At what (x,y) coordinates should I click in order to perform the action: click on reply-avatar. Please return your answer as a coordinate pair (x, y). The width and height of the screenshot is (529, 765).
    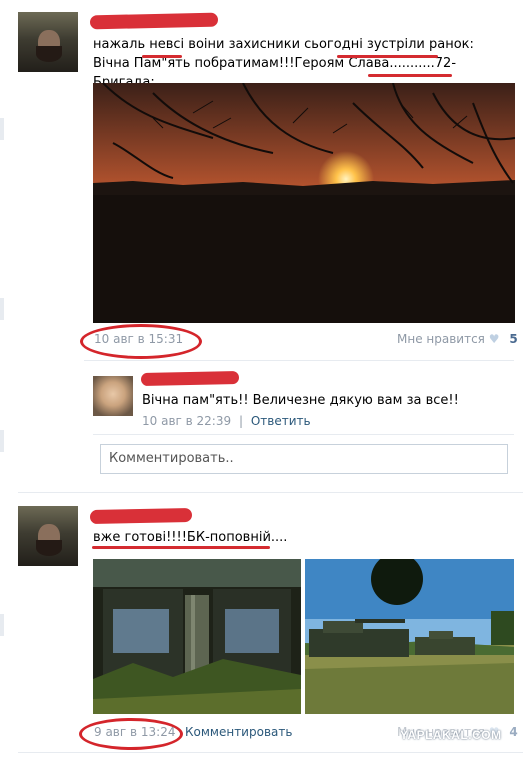
    Looking at the image, I should click on (113, 396).